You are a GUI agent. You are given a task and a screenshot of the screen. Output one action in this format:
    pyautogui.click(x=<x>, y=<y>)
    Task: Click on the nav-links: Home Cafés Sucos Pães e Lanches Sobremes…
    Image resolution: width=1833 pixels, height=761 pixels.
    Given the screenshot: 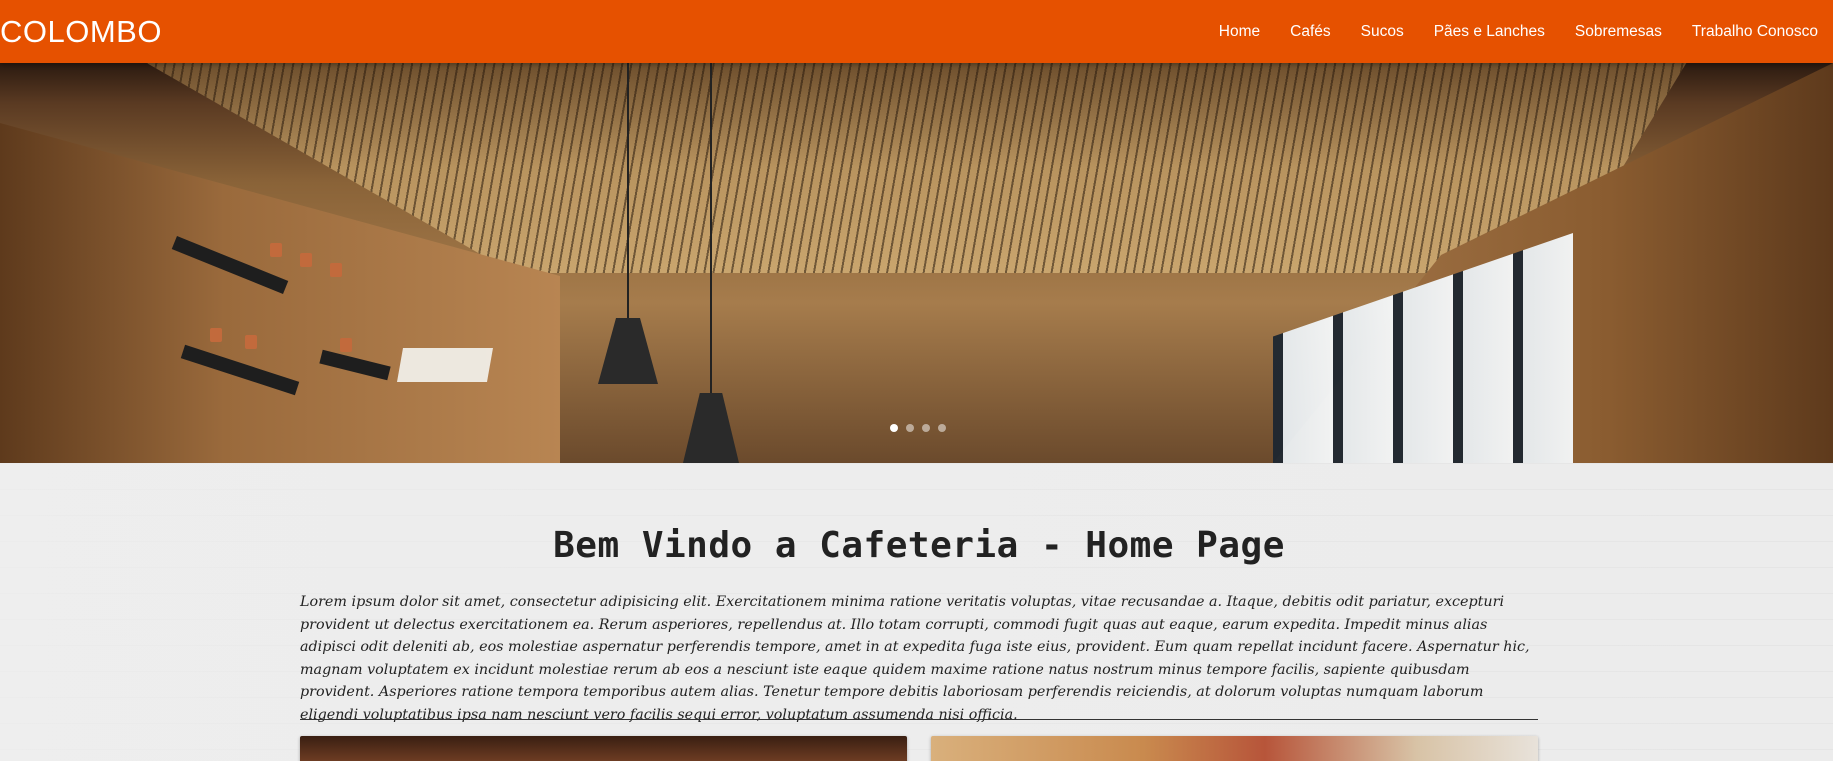 What is the action you would take?
    pyautogui.click(x=1518, y=31)
    